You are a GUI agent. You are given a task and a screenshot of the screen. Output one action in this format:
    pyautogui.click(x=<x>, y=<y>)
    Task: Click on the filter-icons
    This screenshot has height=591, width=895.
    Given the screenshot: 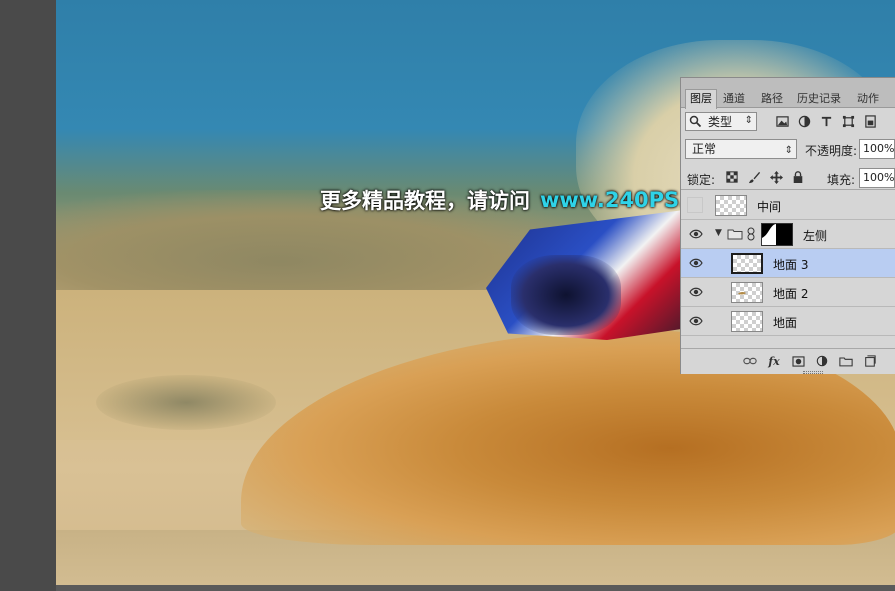 What is the action you would take?
    pyautogui.click(x=826, y=121)
    